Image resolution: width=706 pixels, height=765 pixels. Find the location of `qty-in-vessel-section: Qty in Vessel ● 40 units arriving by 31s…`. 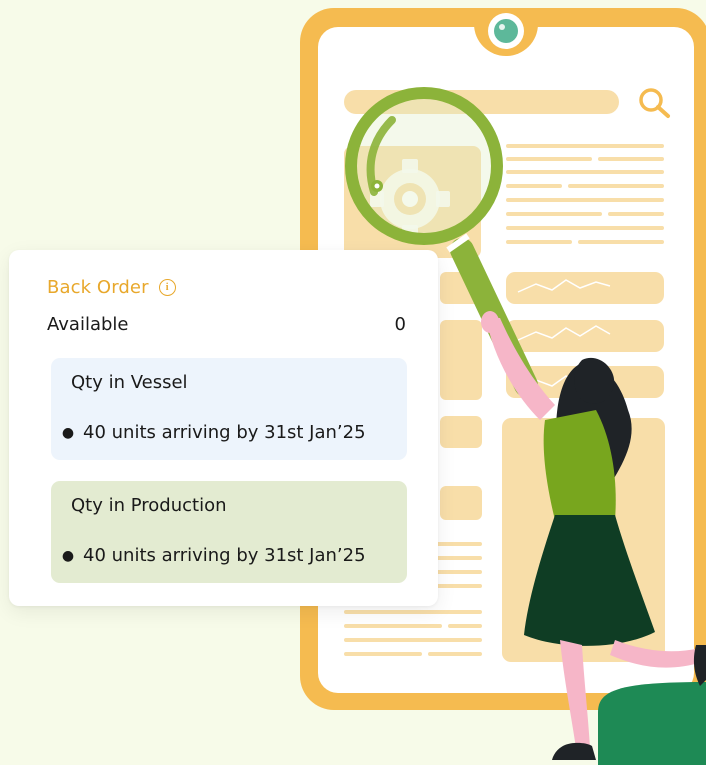

qty-in-vessel-section: Qty in Vessel ● 40 units arriving by 31s… is located at coordinates (229, 409).